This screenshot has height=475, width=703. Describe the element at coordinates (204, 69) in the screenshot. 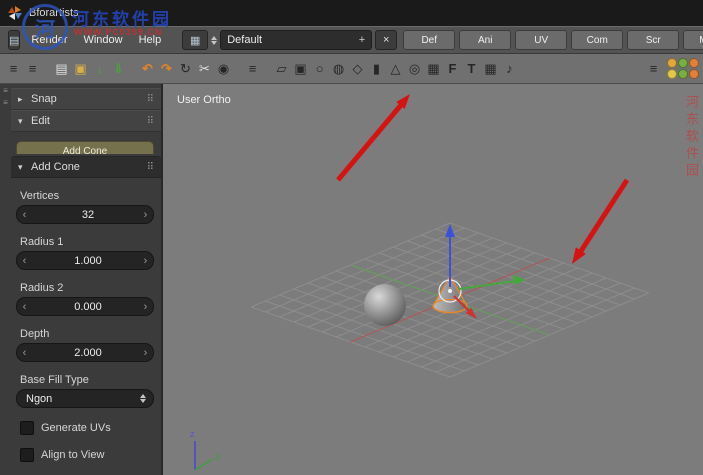

I see `scissors-icon: ✂` at that location.